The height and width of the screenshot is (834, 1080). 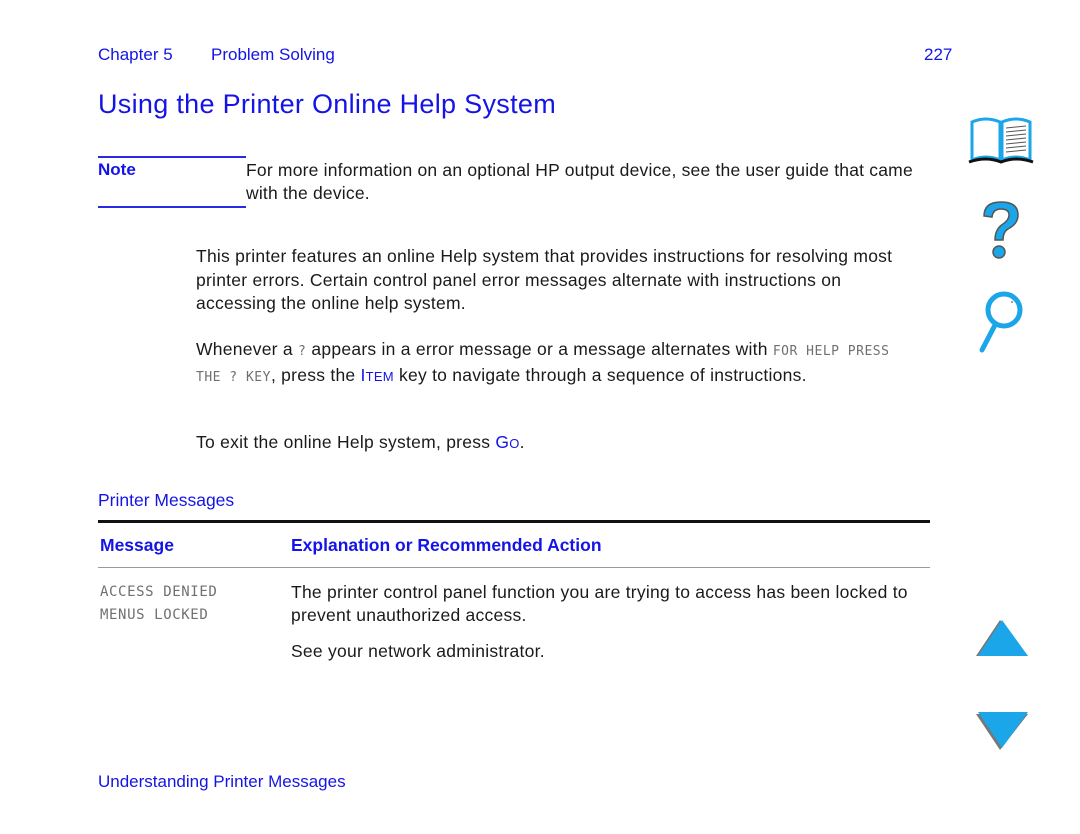 I want to click on help-question-icon, so click(x=1001, y=231).